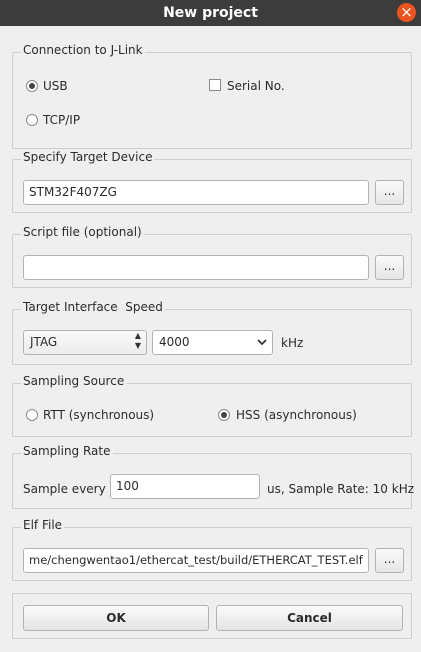 The height and width of the screenshot is (652, 421). I want to click on spin-arrows-icon: ▲ ▼, so click(138, 341).